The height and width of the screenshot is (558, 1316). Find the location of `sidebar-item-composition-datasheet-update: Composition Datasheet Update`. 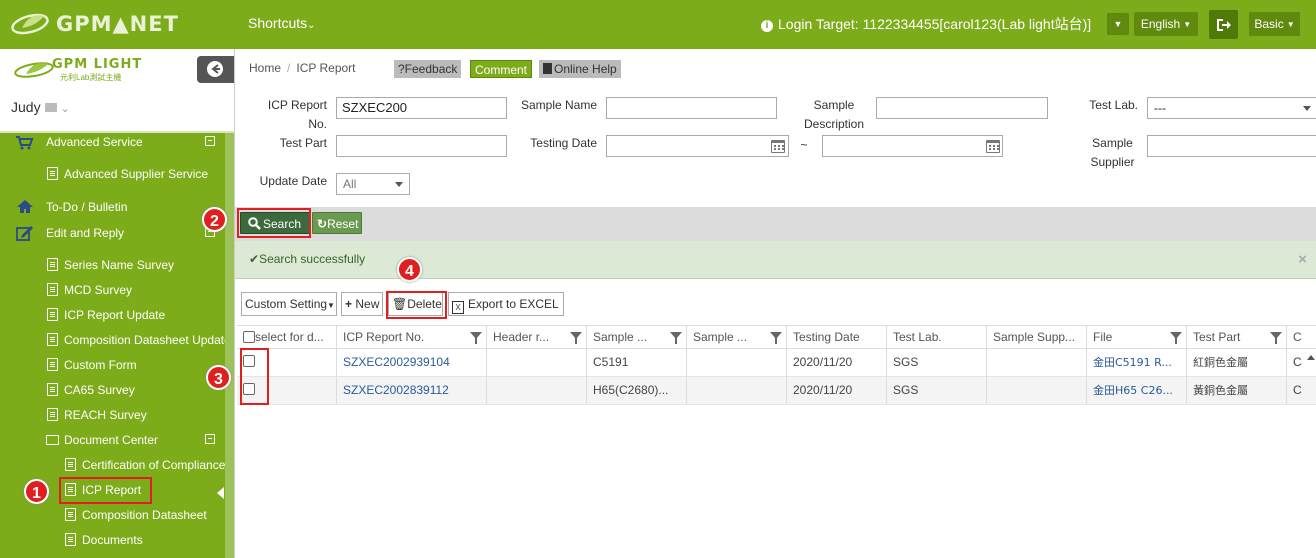

sidebar-item-composition-datasheet-update: Composition Datasheet Update is located at coordinates (112, 340).